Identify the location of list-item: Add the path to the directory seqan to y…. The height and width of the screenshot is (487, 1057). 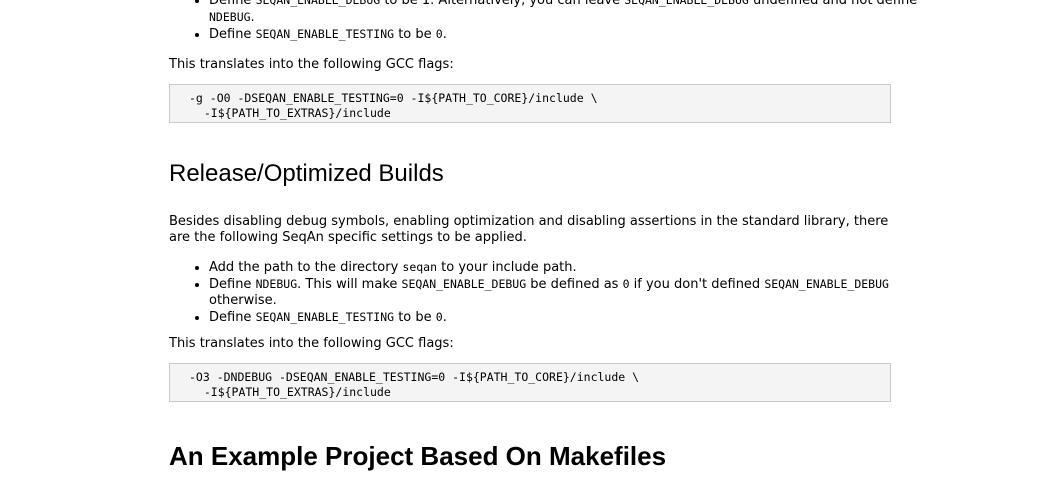
(570, 267).